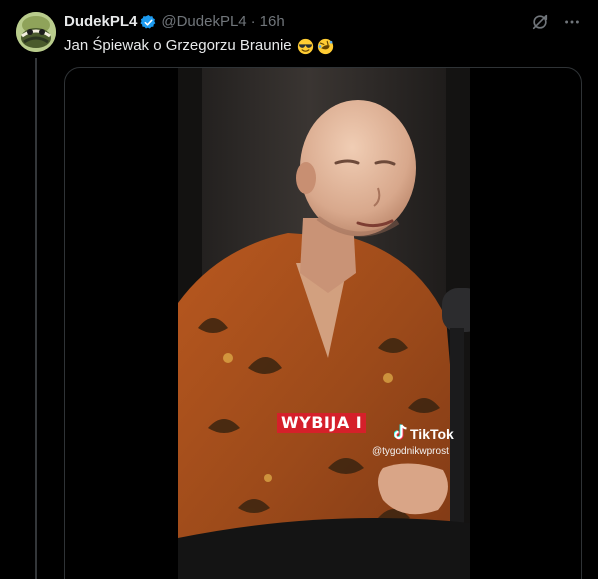 The image size is (598, 579). What do you see at coordinates (178, 45) in the screenshot?
I see `tweet-text-content: Jan Śpiewak o Grzegorzu Braunie` at bounding box center [178, 45].